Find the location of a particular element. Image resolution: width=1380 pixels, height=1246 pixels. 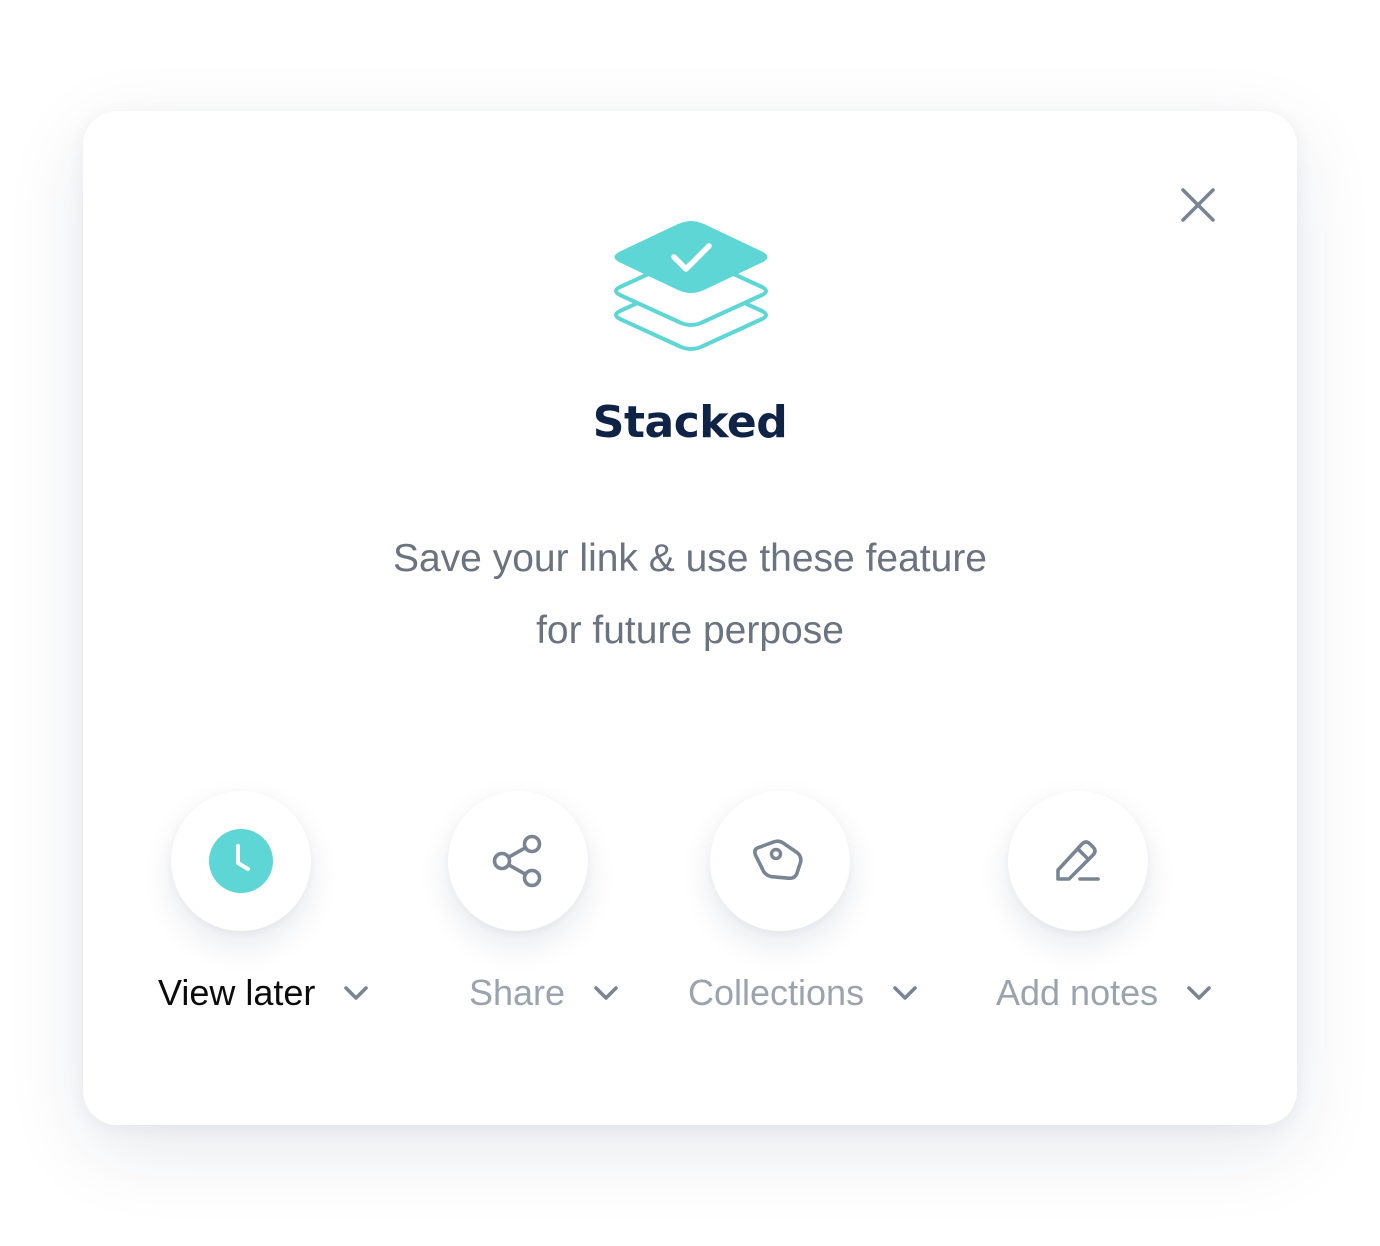

pencil-icon is located at coordinates (1078, 860).